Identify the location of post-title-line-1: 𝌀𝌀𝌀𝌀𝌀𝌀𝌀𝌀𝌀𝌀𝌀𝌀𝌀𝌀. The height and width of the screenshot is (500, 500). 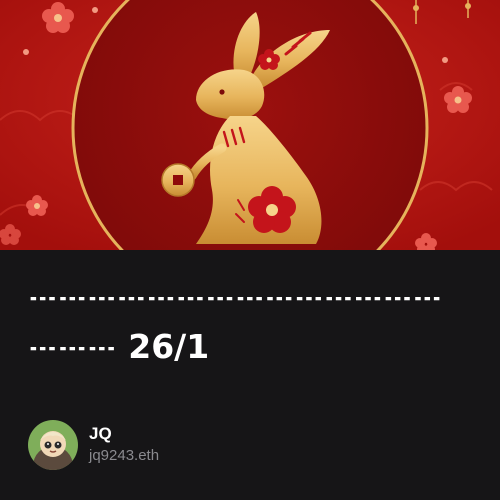
(235, 296).